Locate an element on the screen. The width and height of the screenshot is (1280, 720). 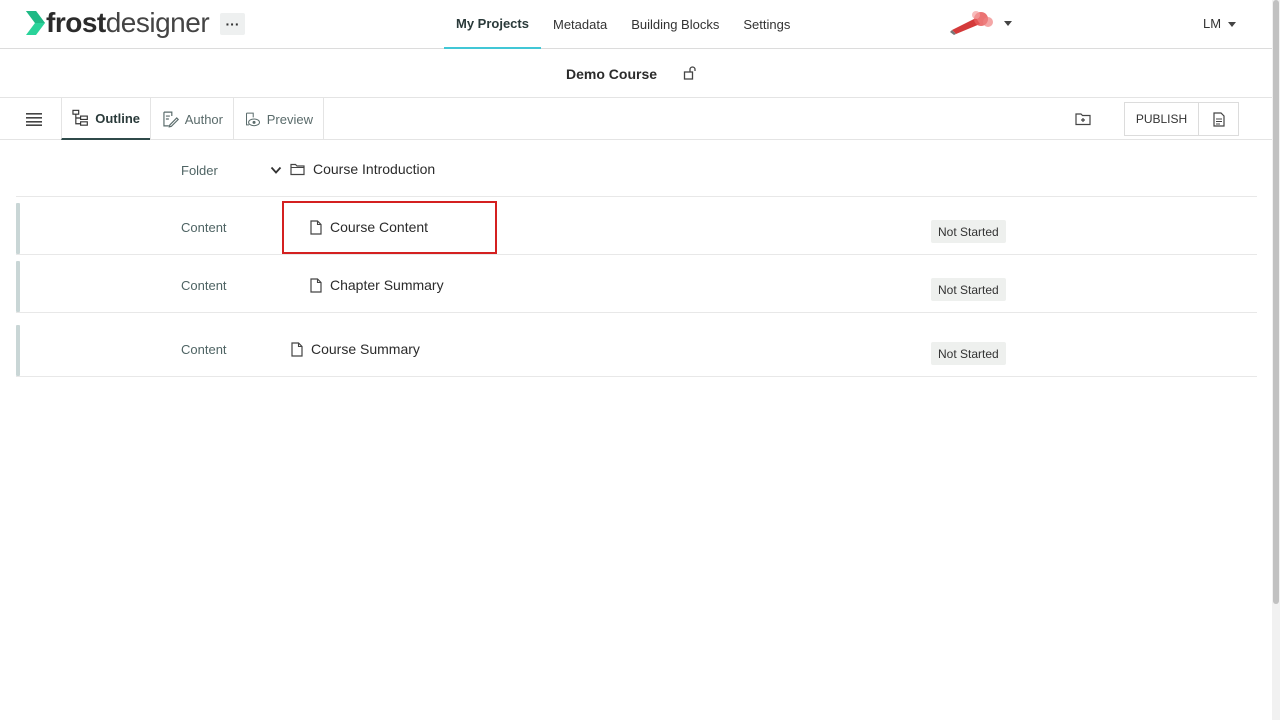
document-button is located at coordinates (1218, 119).